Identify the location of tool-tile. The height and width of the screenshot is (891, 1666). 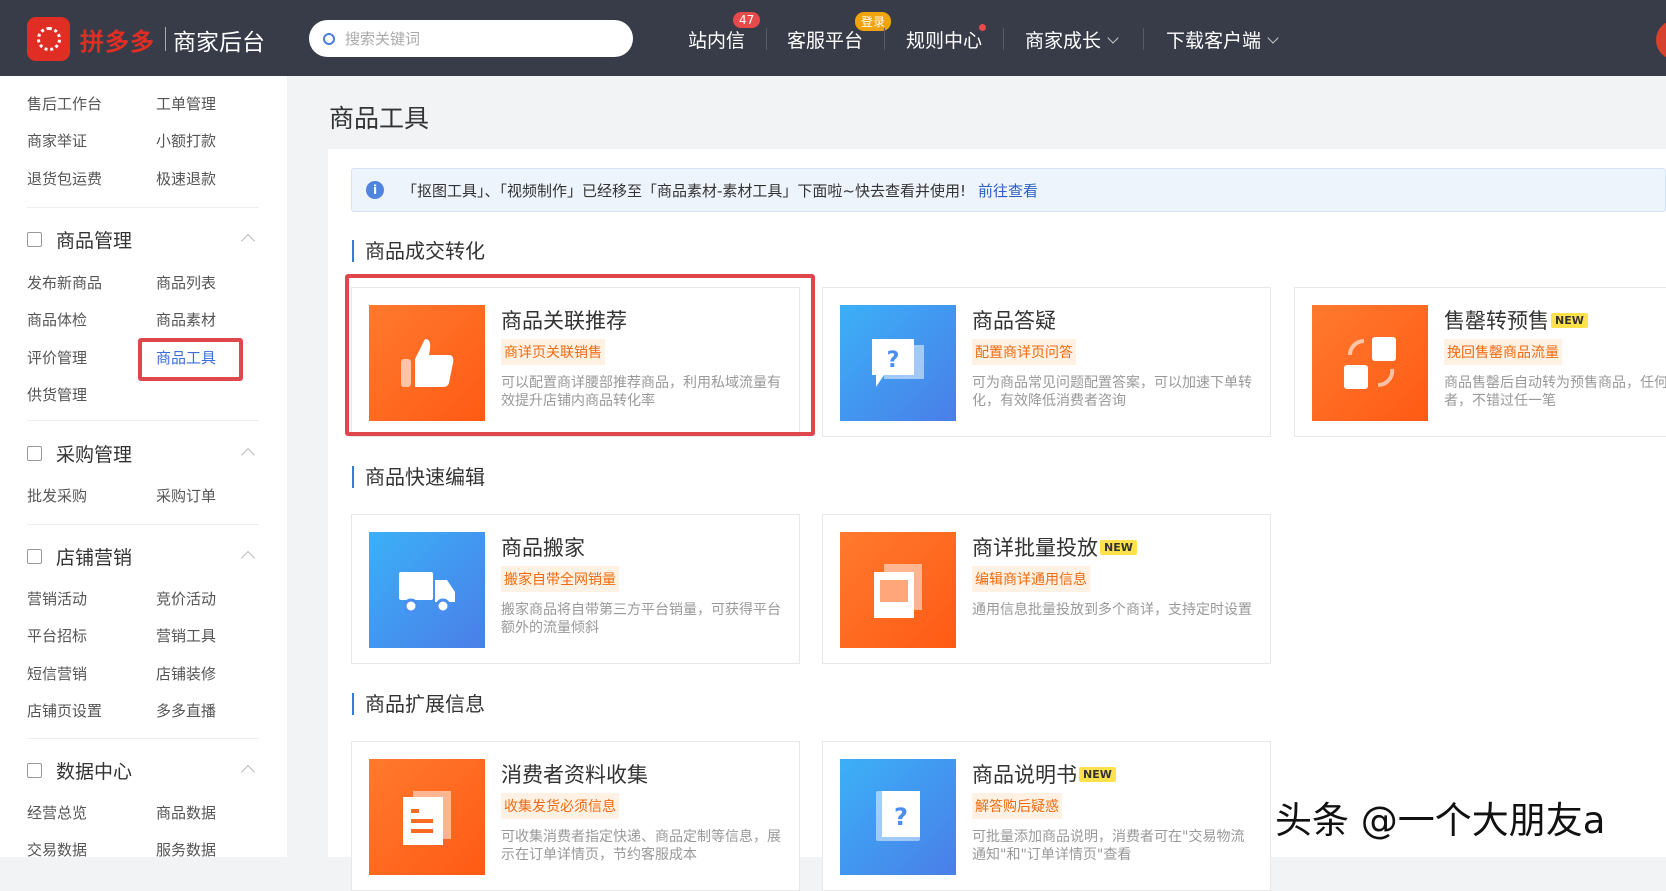
(427, 817).